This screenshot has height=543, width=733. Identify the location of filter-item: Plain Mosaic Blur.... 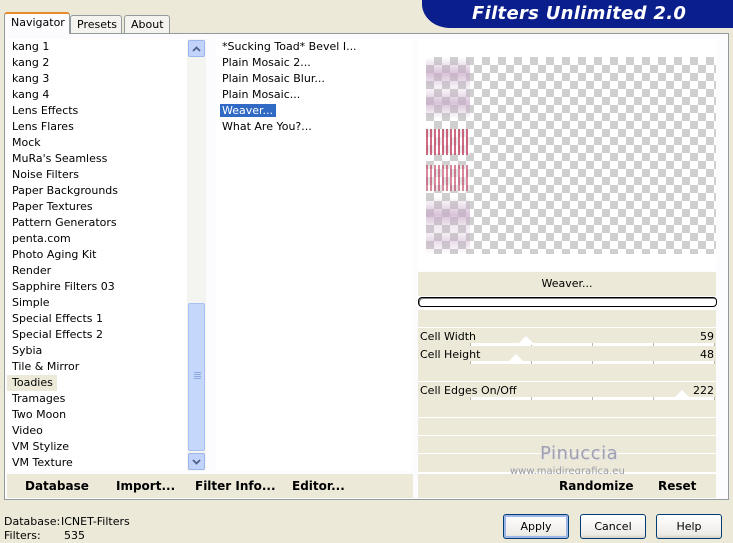
(314, 79).